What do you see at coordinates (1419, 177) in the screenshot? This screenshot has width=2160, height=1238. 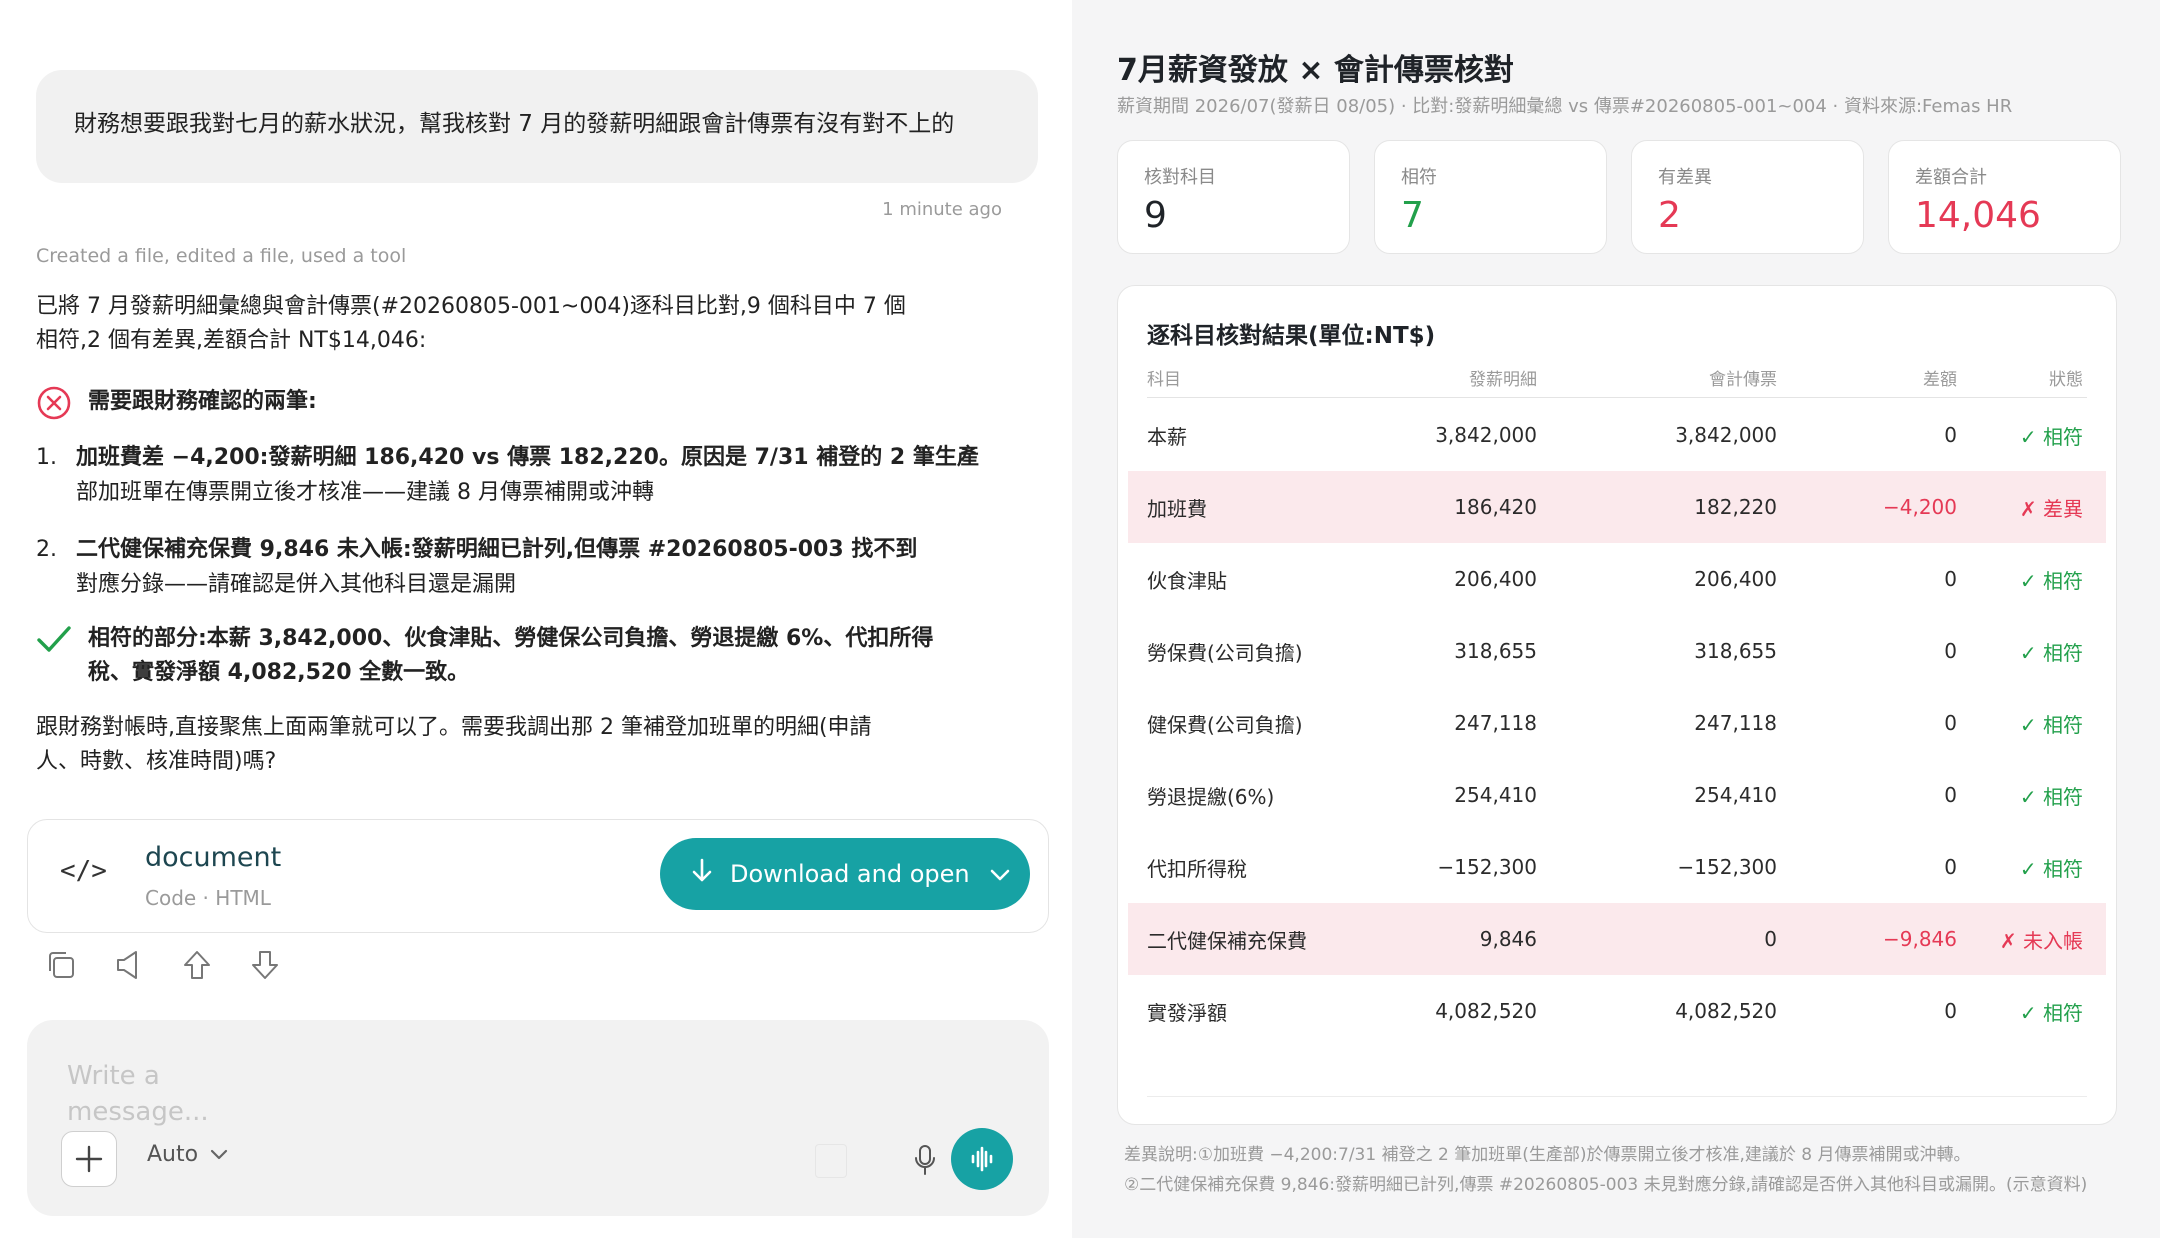 I see `kpi-label: 相符` at bounding box center [1419, 177].